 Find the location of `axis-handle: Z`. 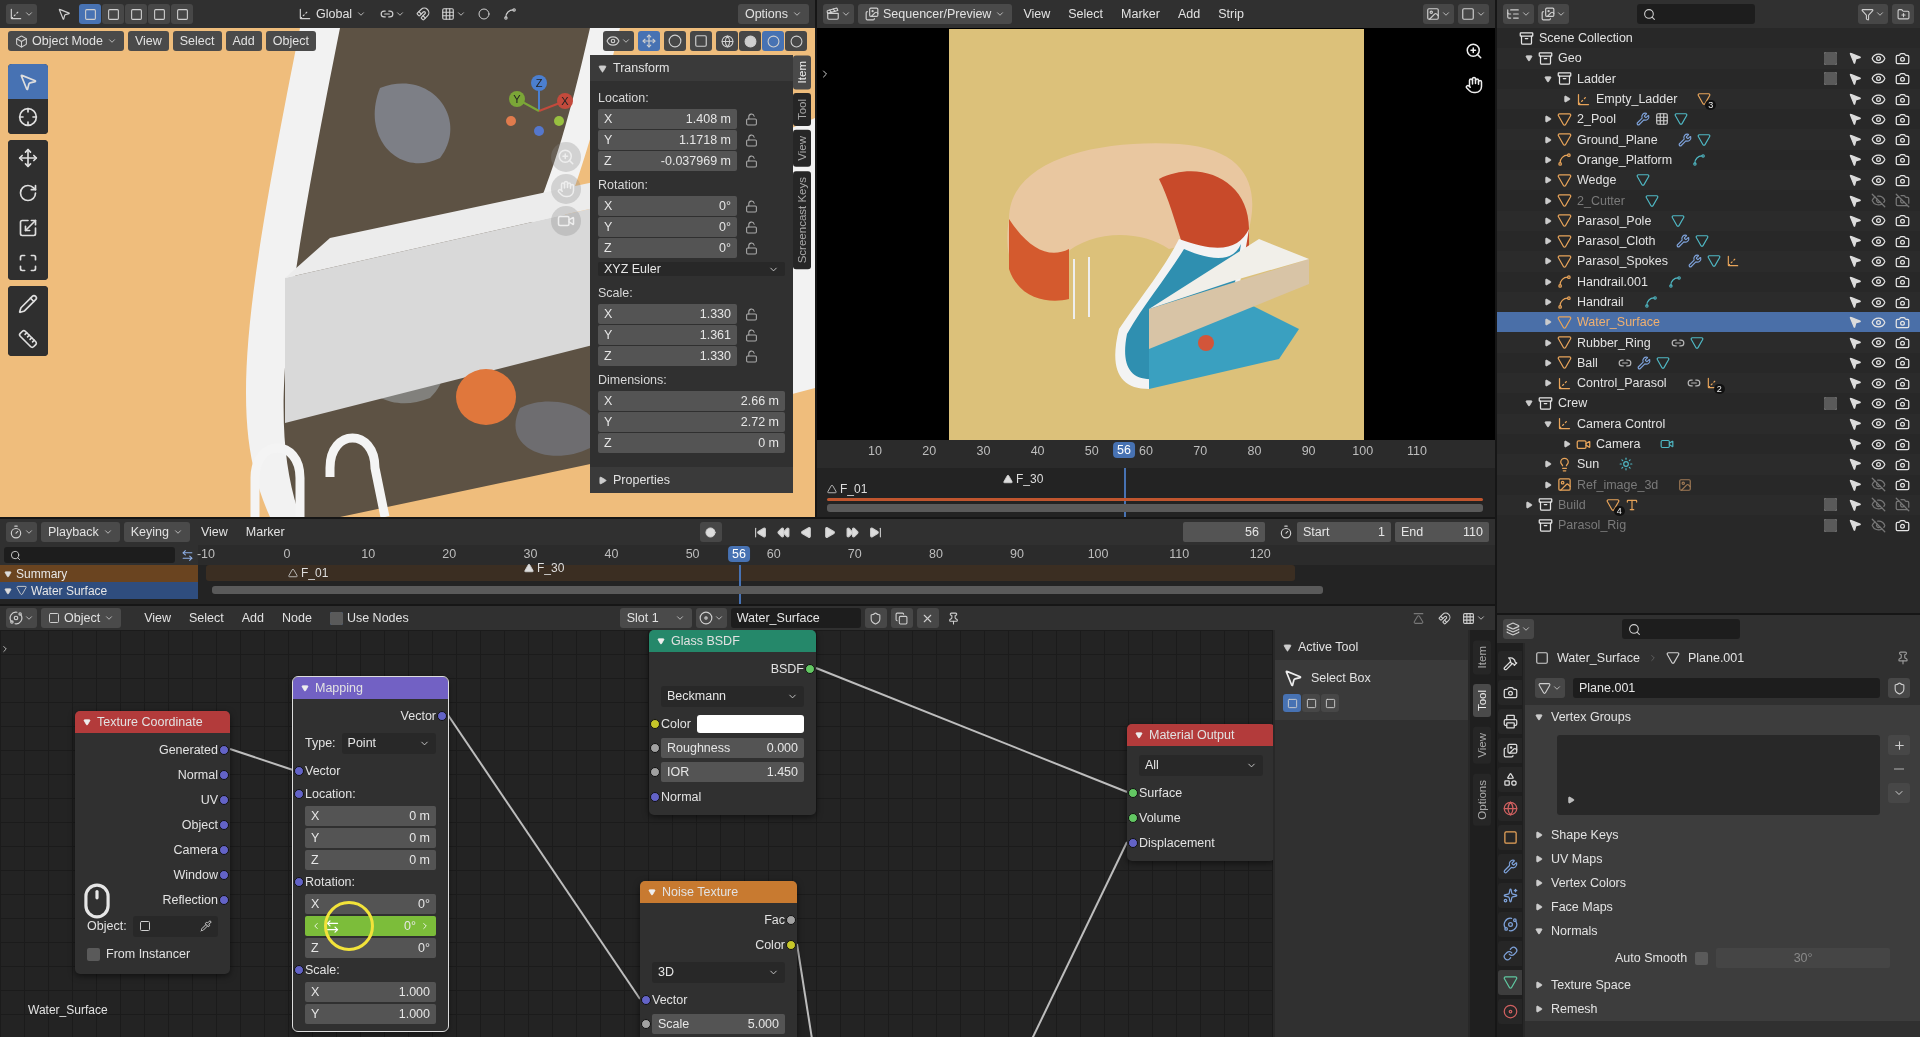

axis-handle: Z is located at coordinates (539, 83).